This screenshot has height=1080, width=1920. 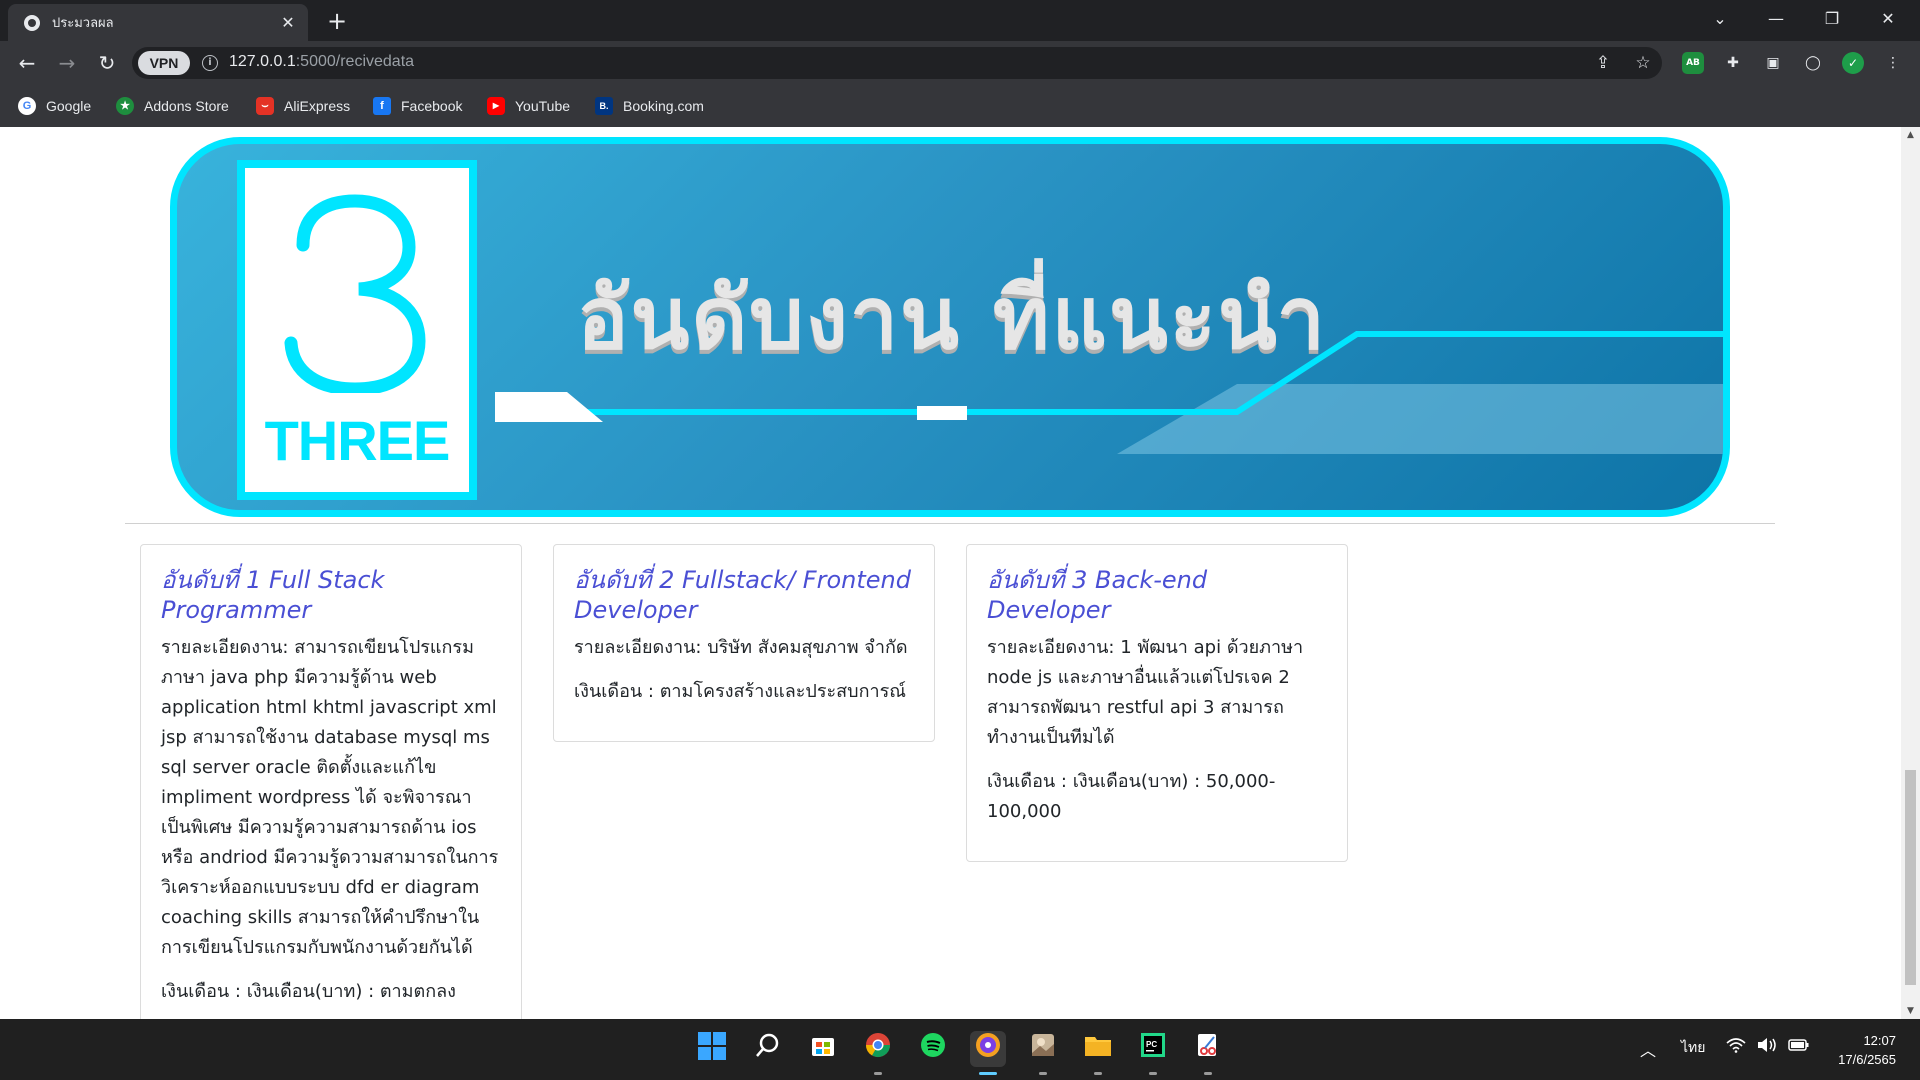 What do you see at coordinates (355, 61) in the screenshot?
I see `url-path: :5000/recivedata` at bounding box center [355, 61].